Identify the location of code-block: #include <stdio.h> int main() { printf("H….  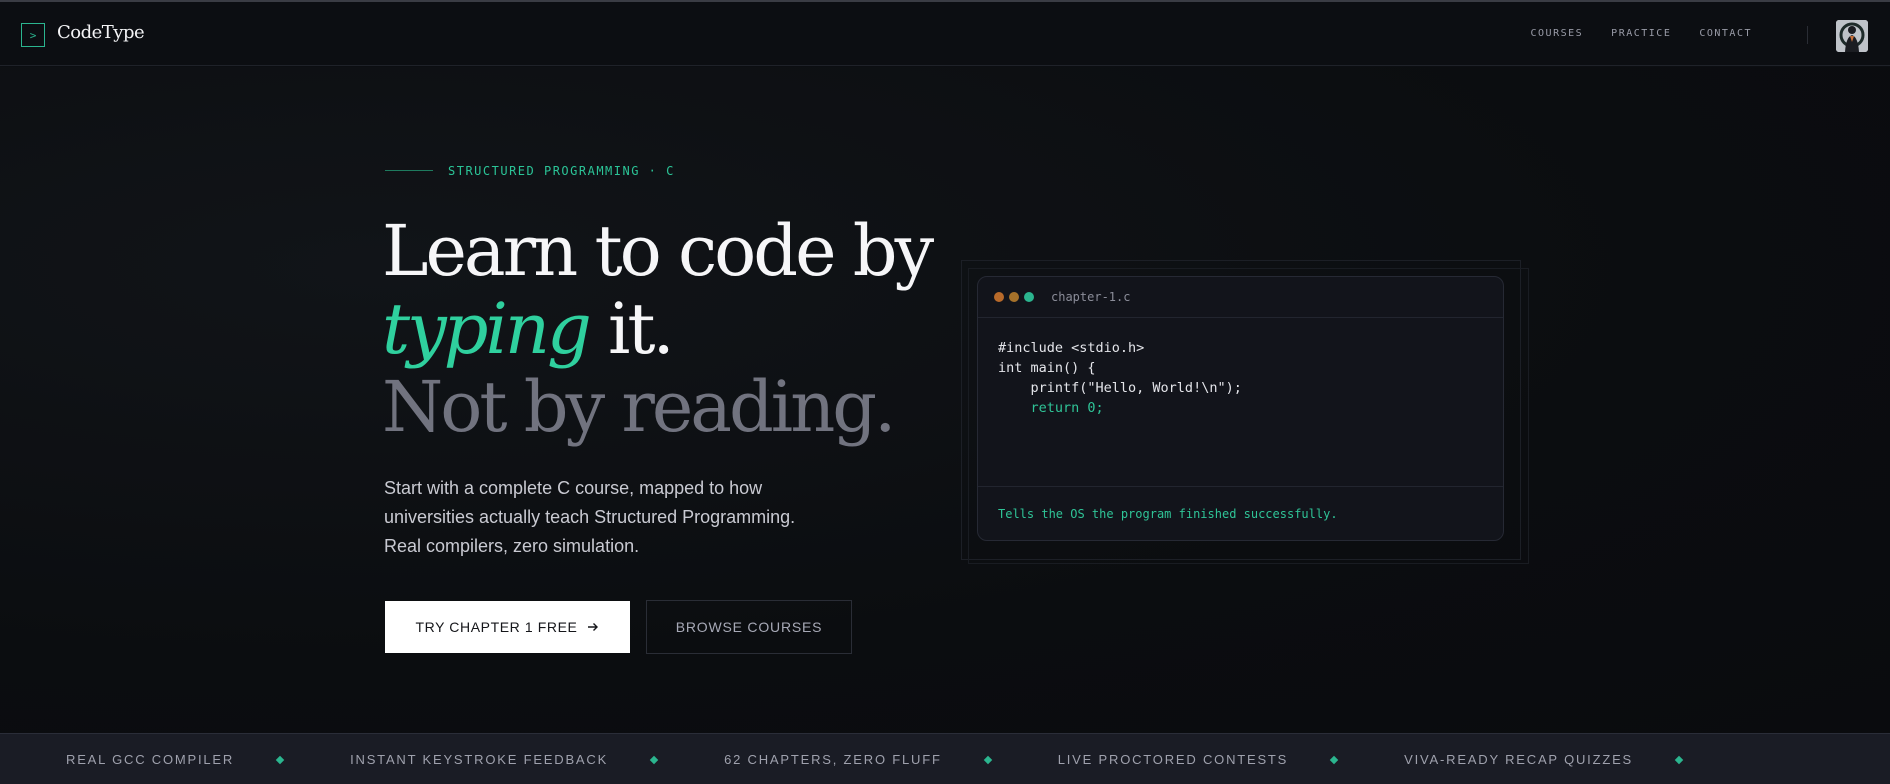
(1240, 402).